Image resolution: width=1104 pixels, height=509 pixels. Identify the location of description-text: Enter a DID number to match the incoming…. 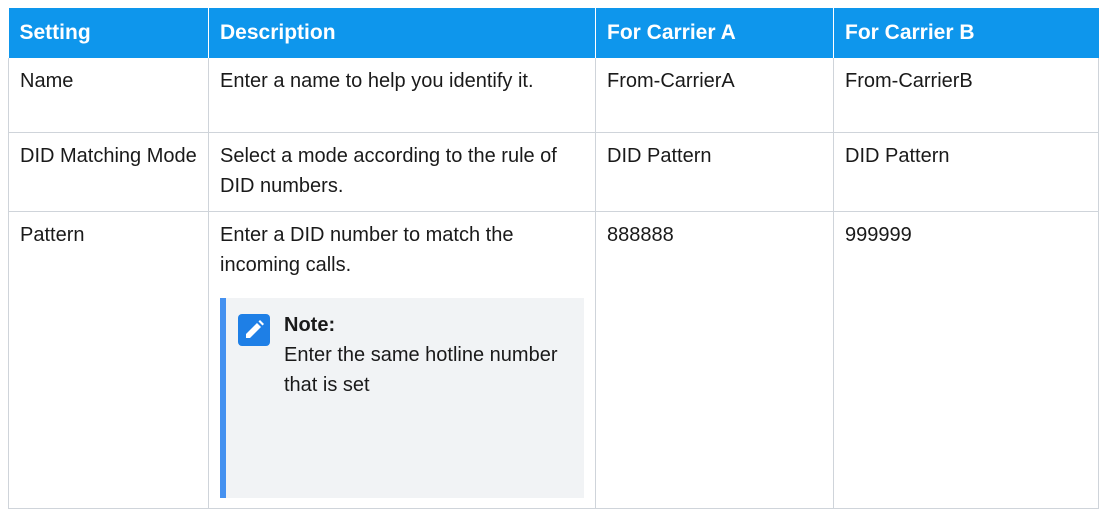
(367, 250).